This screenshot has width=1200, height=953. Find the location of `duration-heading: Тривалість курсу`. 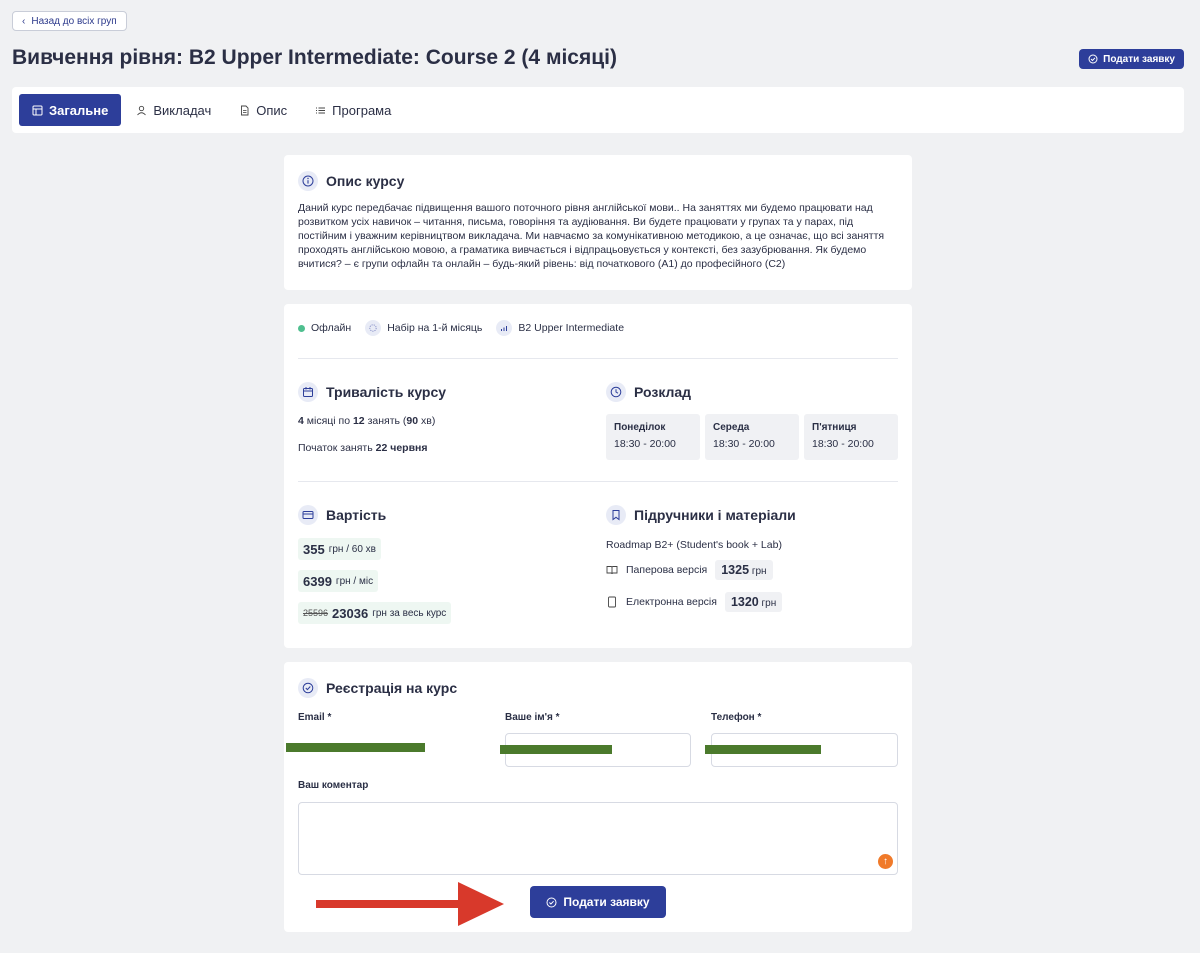

duration-heading: Тривалість курсу is located at coordinates (372, 392).